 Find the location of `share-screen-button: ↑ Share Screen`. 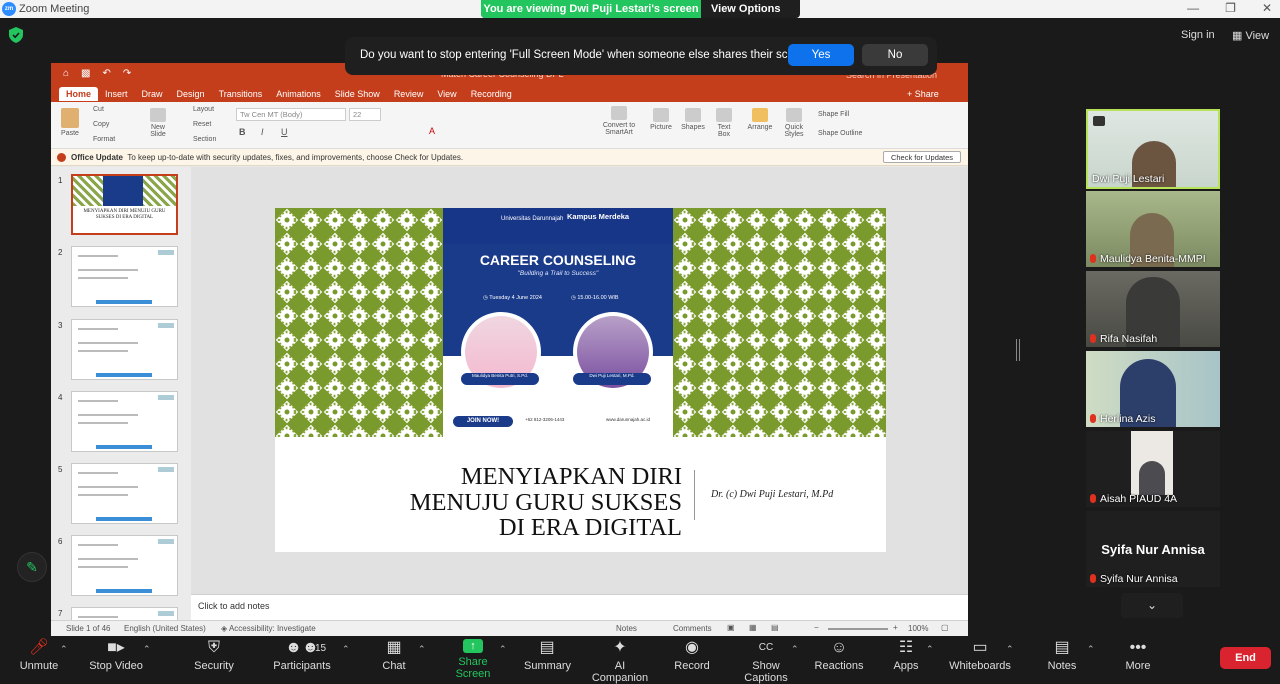

share-screen-button: ↑ Share Screen is located at coordinates (473, 659).